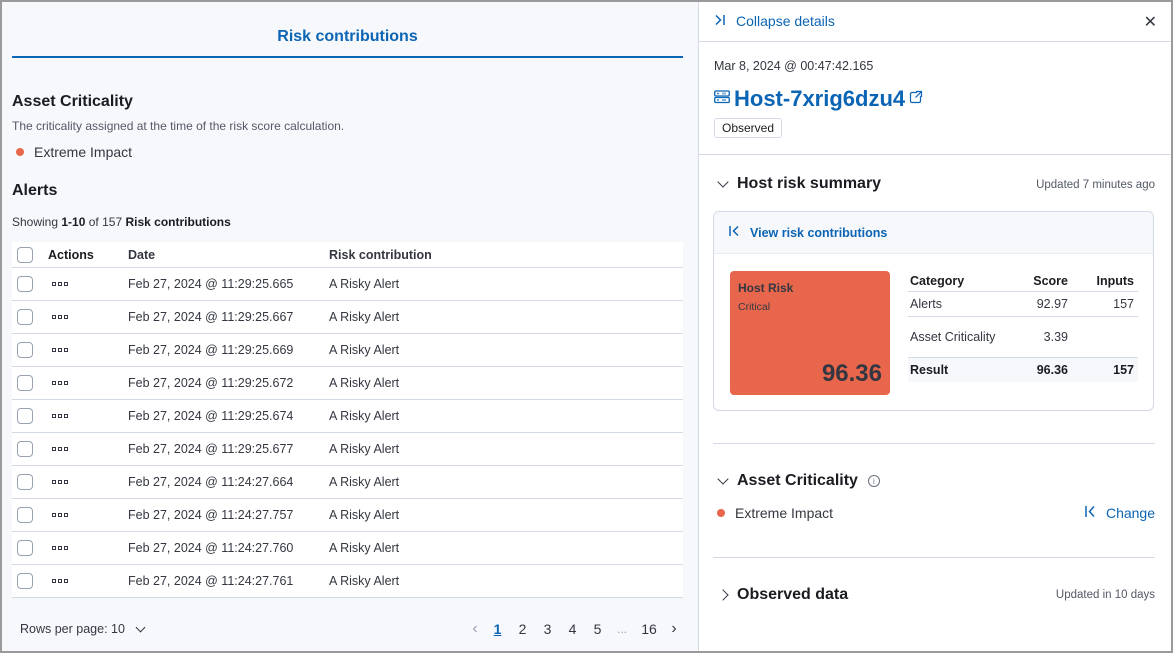  I want to click on table-row: Feb 27, 2024 @ 11:24:27.757 A Risky Alert, so click(347, 515).